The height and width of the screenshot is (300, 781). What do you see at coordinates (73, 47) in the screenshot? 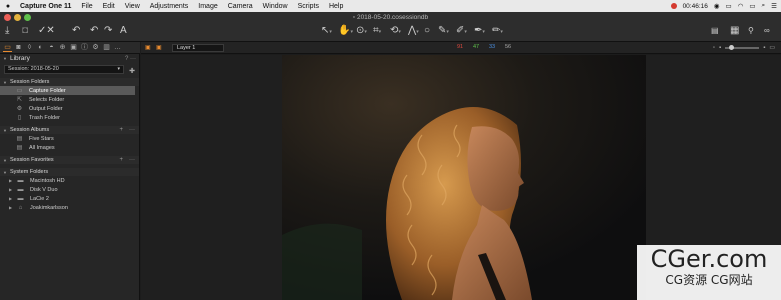
I see `local-adjustments-tab-icon: ▣` at bounding box center [73, 47].